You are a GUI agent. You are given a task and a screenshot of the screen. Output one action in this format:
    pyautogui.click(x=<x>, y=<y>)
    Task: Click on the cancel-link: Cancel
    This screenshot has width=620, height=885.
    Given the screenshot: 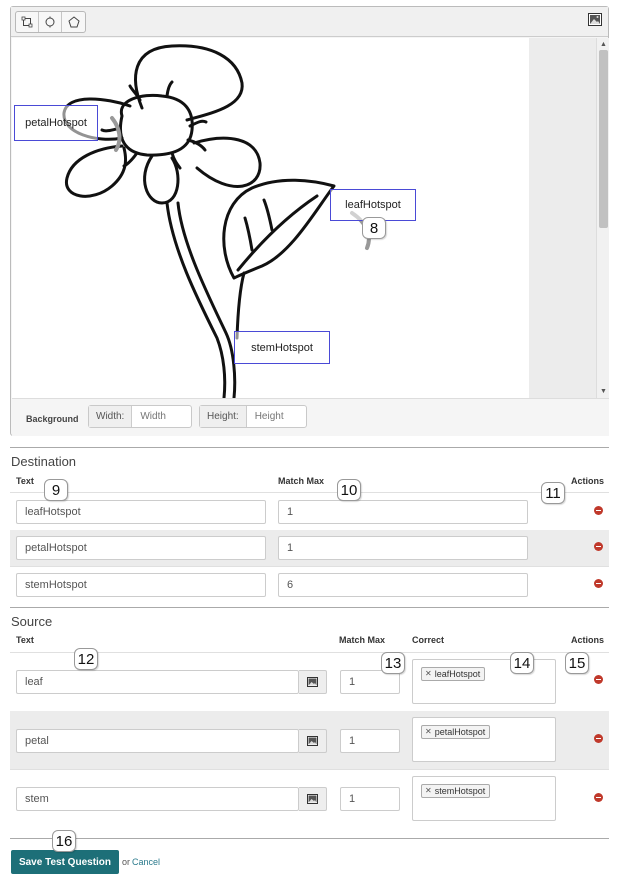 What is the action you would take?
    pyautogui.click(x=146, y=862)
    